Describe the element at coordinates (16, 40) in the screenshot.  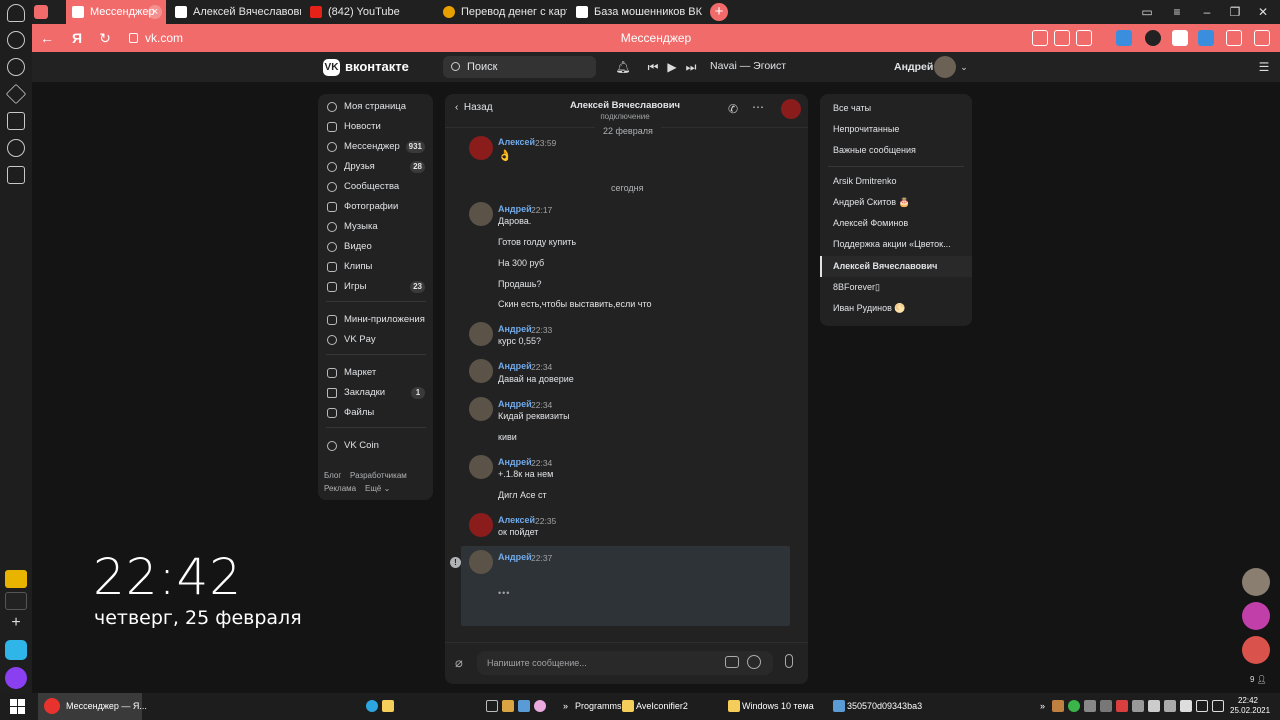
I see `notifications-icon` at that location.